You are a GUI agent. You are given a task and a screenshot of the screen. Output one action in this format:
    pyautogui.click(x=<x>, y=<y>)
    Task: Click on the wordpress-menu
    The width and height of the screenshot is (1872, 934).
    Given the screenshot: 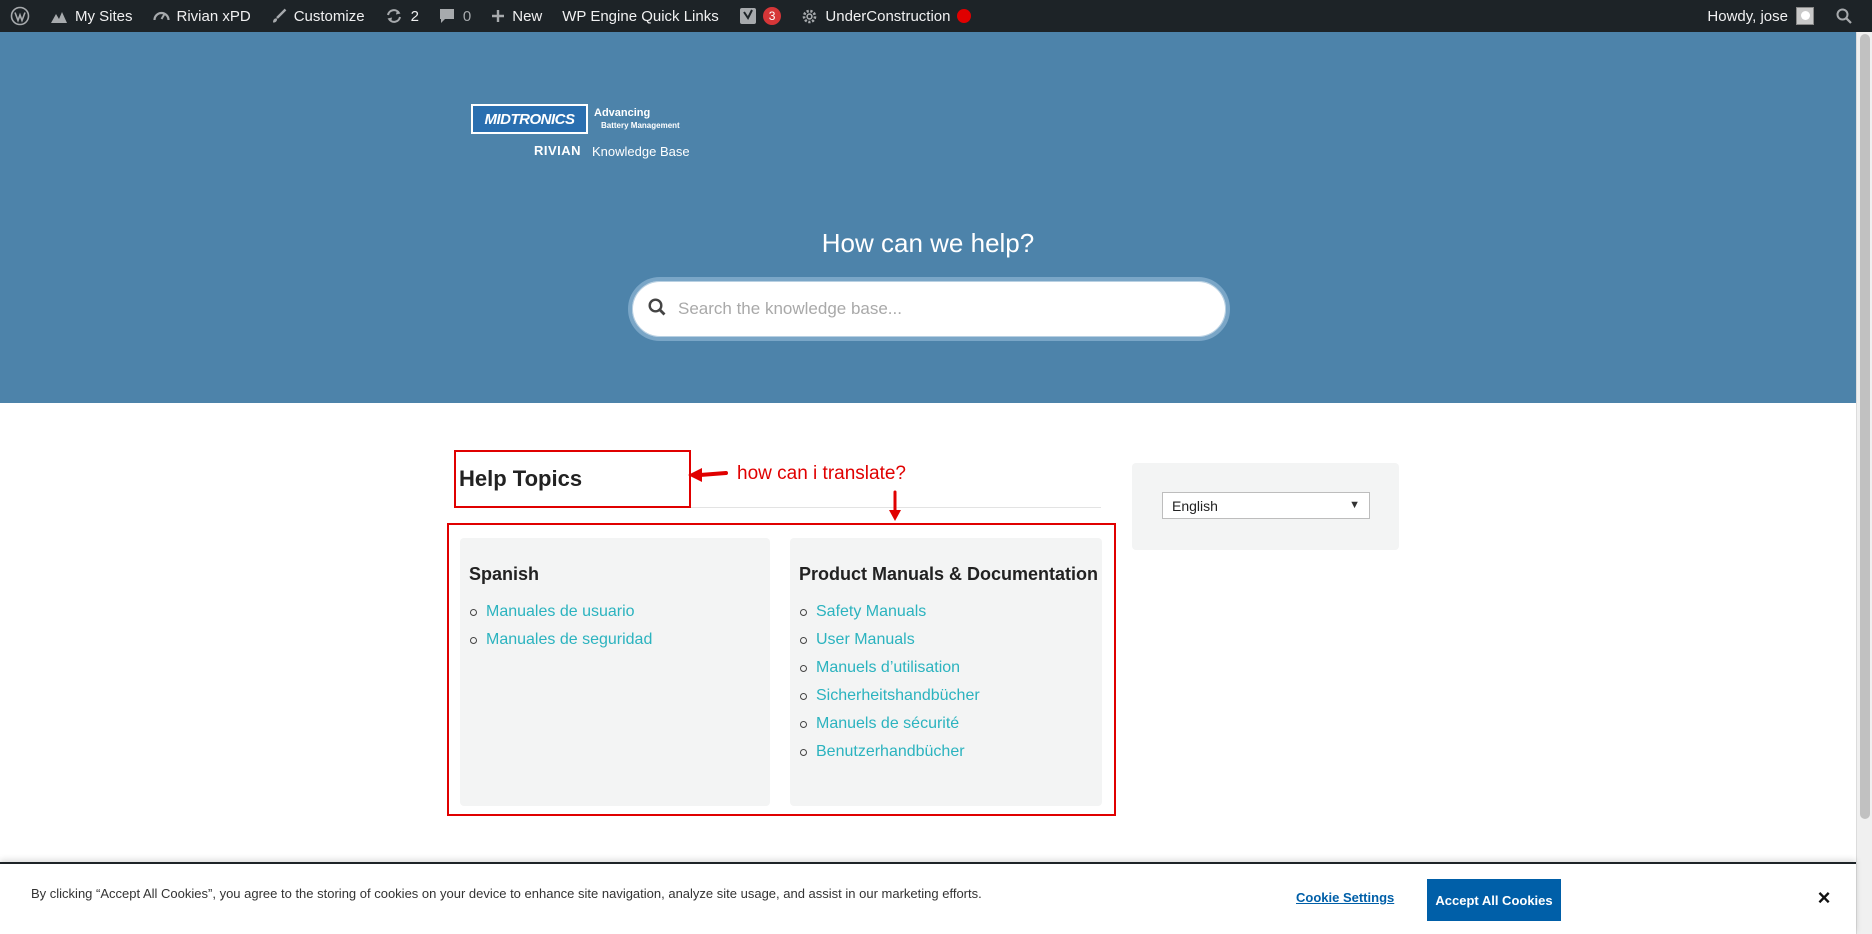 What is the action you would take?
    pyautogui.click(x=20, y=16)
    